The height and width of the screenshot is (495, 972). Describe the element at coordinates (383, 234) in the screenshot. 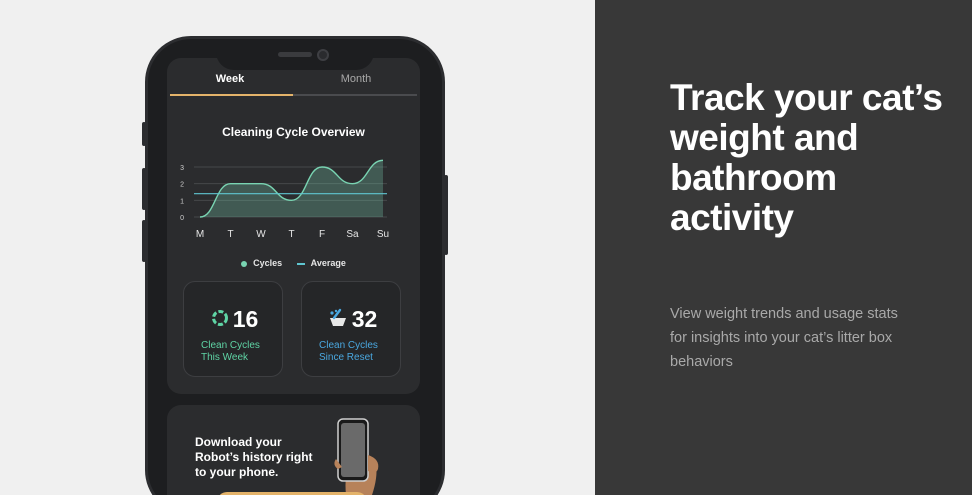

I see `x-tick-label: Su` at that location.